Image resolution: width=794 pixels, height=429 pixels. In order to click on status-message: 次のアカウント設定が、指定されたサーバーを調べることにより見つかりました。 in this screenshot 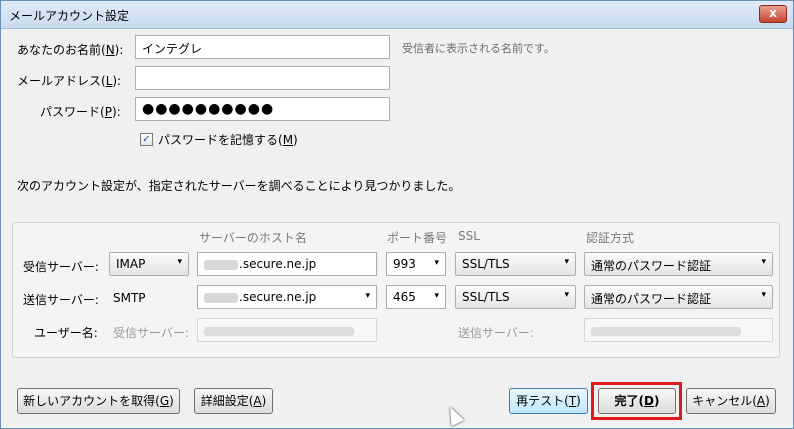, I will do `click(239, 186)`.